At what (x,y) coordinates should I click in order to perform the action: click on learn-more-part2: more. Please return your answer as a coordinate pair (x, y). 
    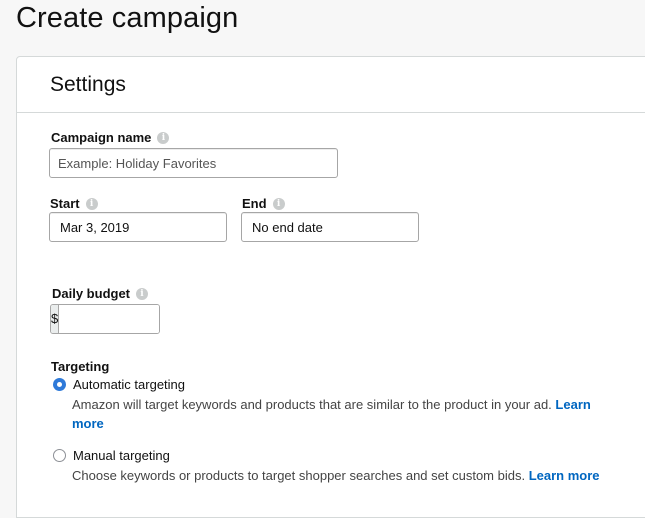
    Looking at the image, I should click on (88, 423).